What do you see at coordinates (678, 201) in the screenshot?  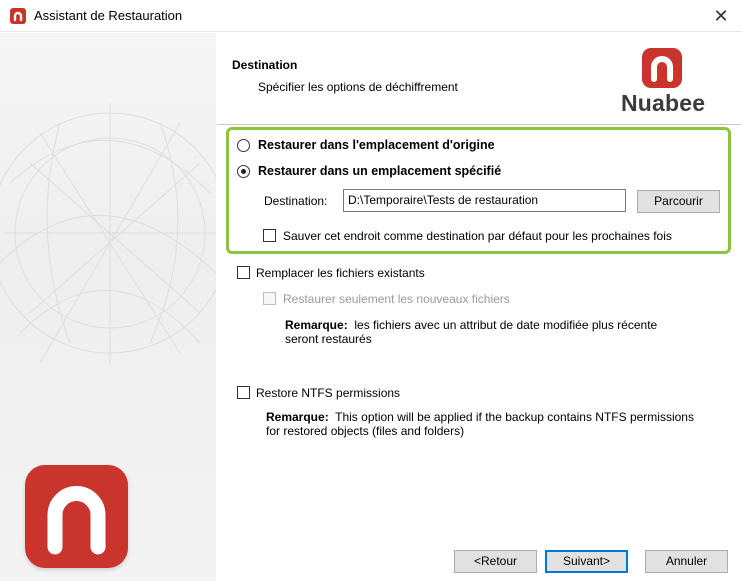 I see `browse-button: Parcourir` at bounding box center [678, 201].